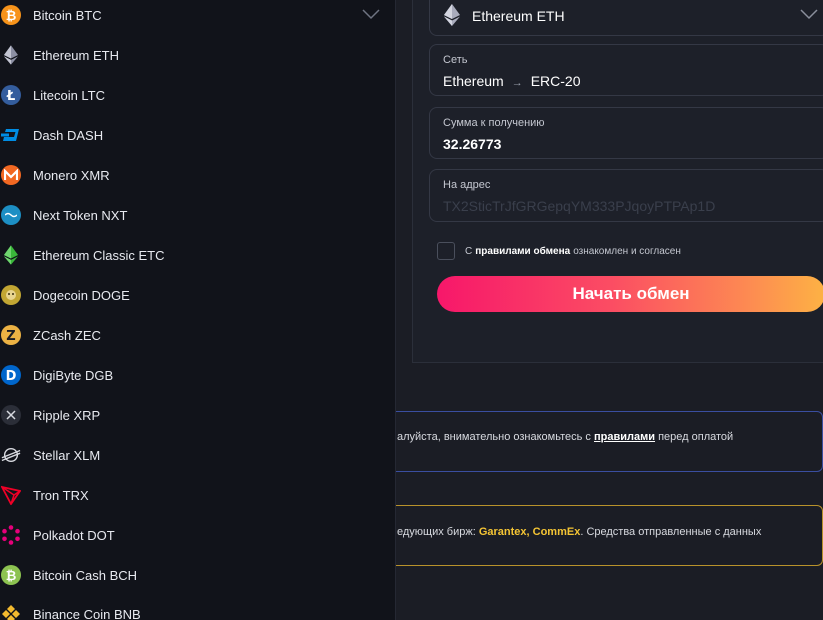 Image resolution: width=823 pixels, height=620 pixels. What do you see at coordinates (469, 251) in the screenshot?
I see `agree-prefix: С` at bounding box center [469, 251].